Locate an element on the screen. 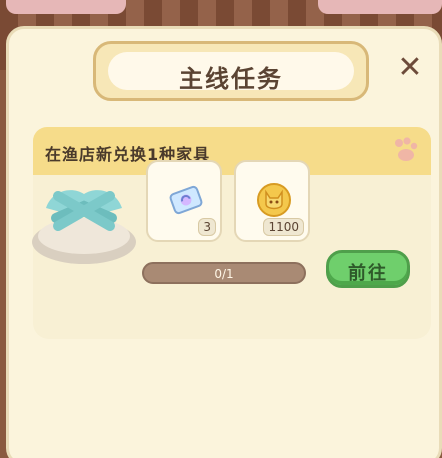  paw-print-icon is located at coordinates (406, 149).